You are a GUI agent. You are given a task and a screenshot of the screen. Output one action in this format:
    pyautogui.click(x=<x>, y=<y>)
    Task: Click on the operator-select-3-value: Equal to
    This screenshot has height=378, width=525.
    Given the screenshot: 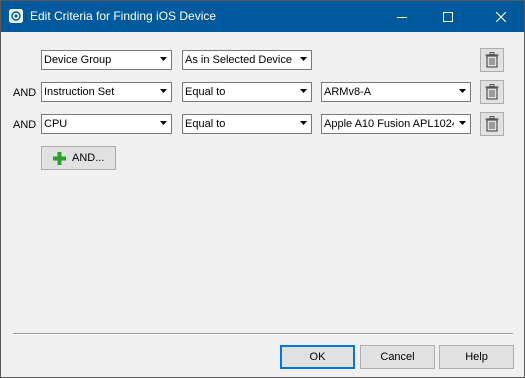 What is the action you would take?
    pyautogui.click(x=205, y=124)
    